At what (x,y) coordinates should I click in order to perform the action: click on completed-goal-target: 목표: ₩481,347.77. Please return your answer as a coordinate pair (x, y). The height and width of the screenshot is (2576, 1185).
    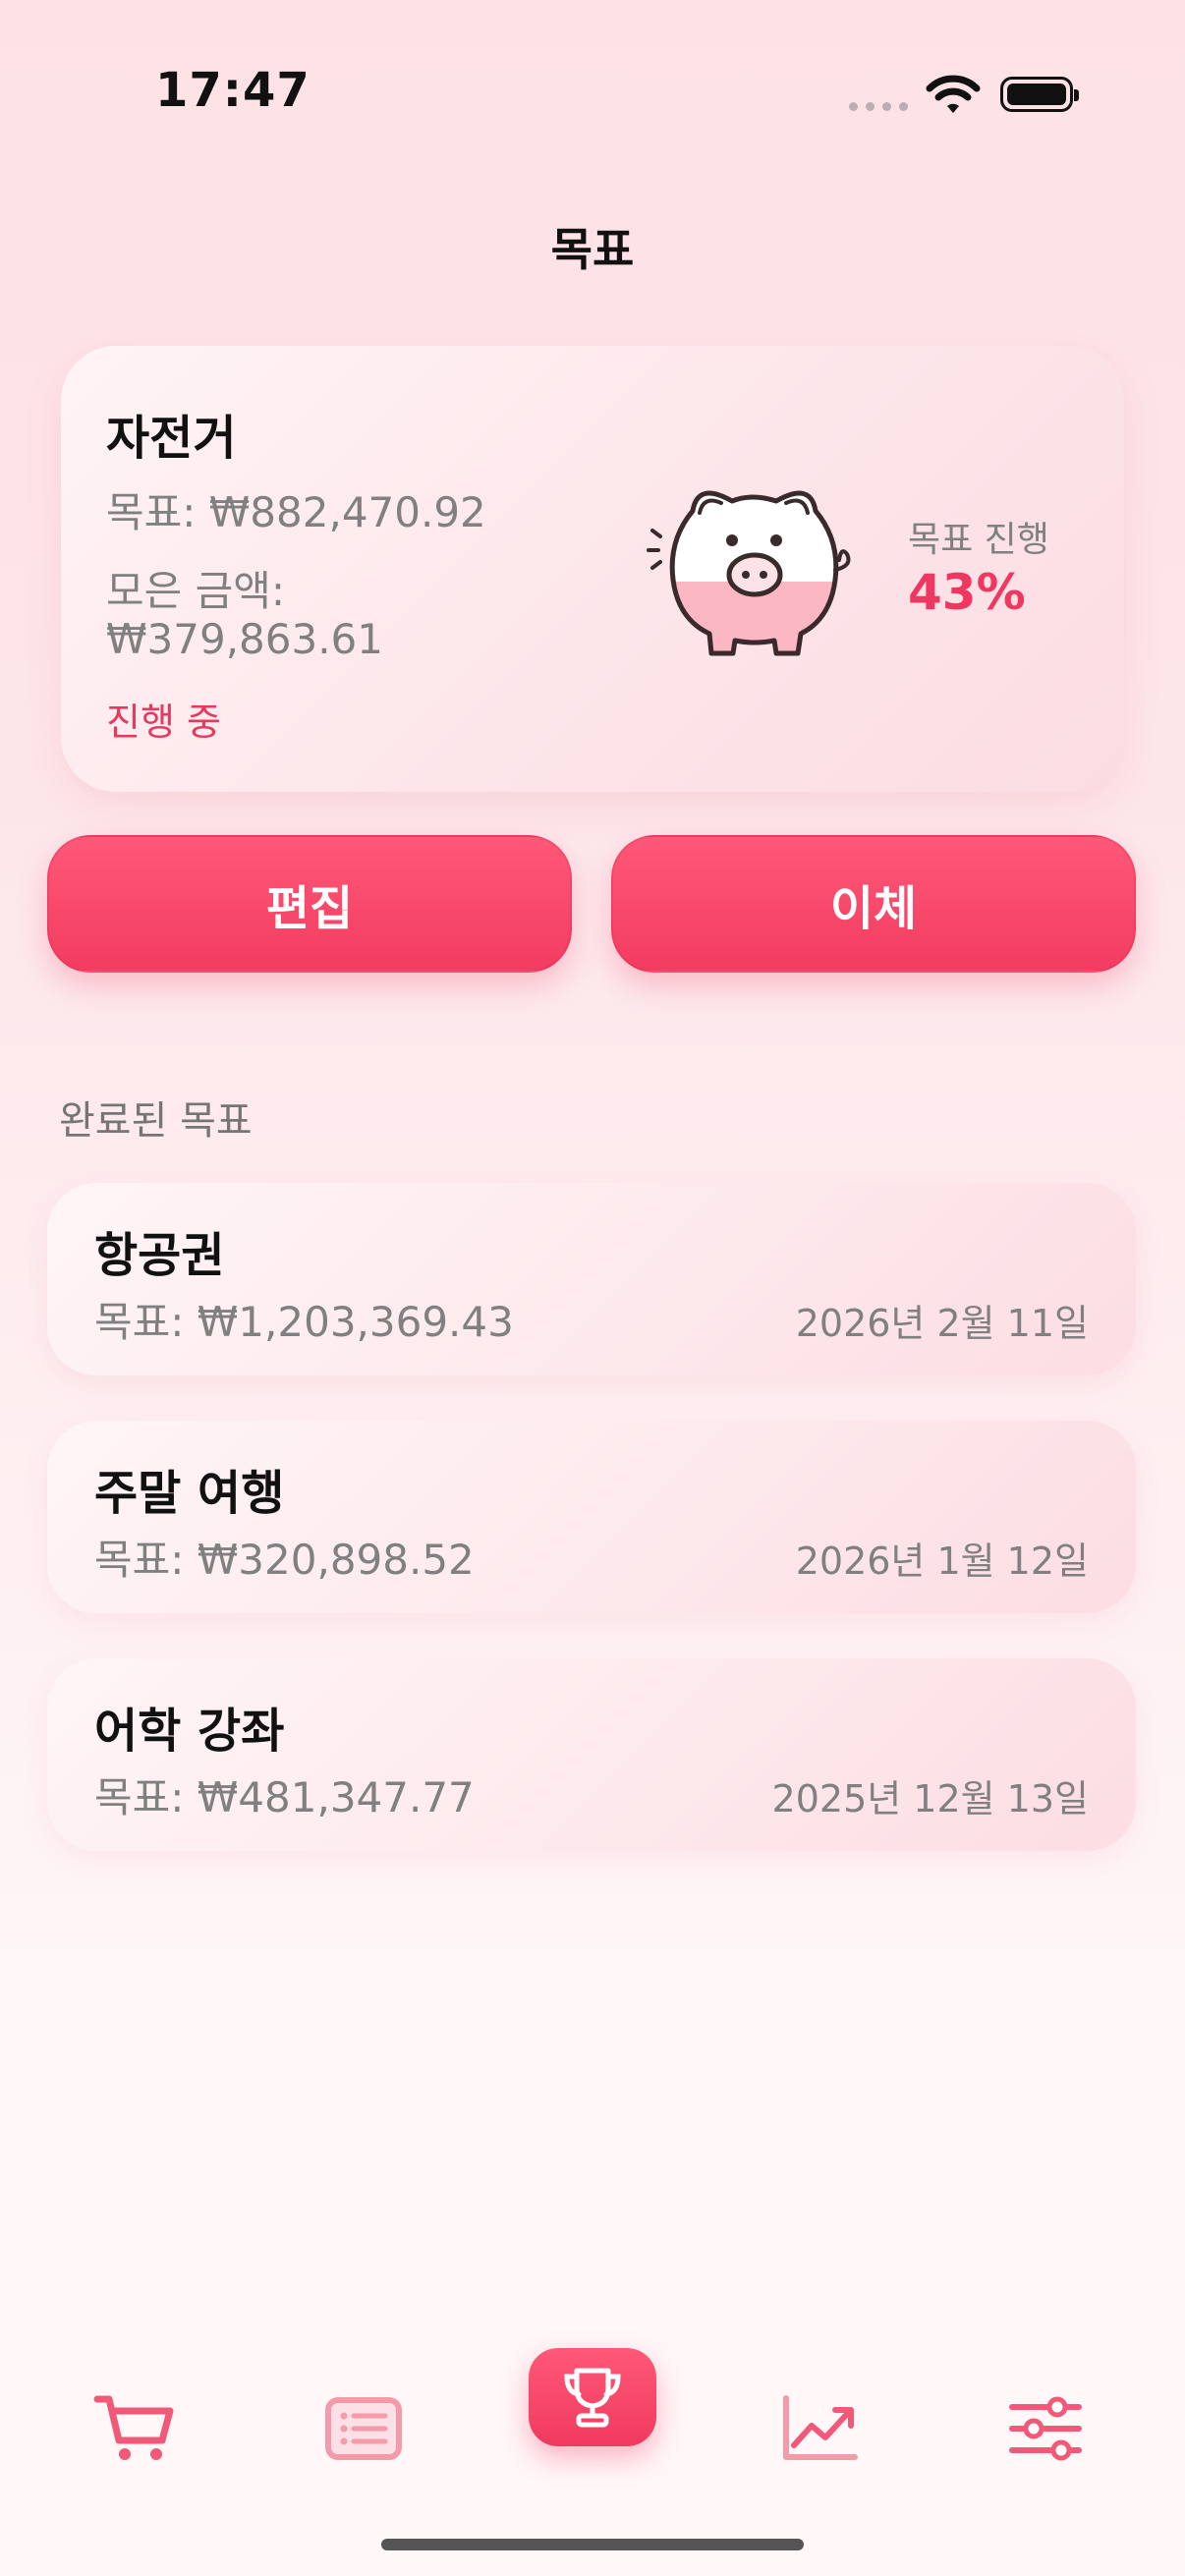
    Looking at the image, I should click on (285, 1797).